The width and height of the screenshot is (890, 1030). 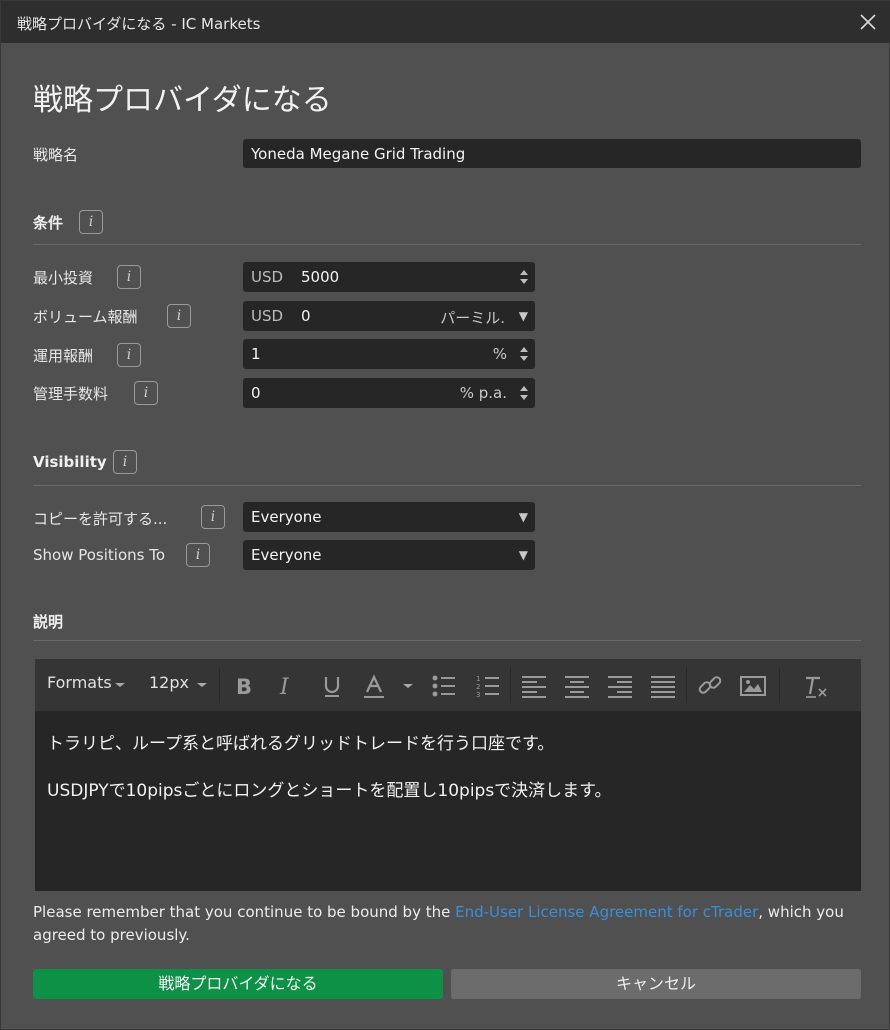 I want to click on min-investment-value: 5000, so click(x=320, y=277).